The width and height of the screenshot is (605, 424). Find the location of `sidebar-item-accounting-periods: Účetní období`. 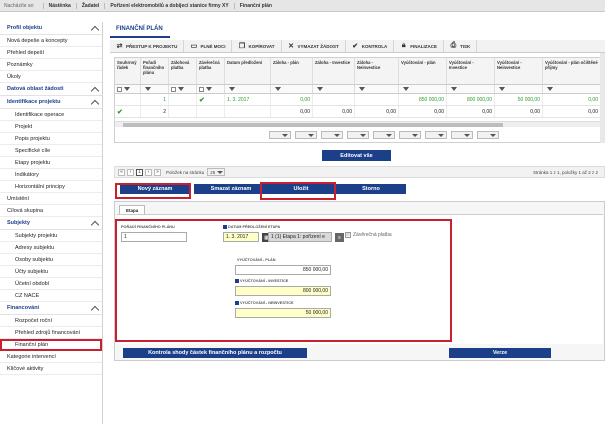

sidebar-item-accounting-periods: Účetní období is located at coordinates (51, 284).